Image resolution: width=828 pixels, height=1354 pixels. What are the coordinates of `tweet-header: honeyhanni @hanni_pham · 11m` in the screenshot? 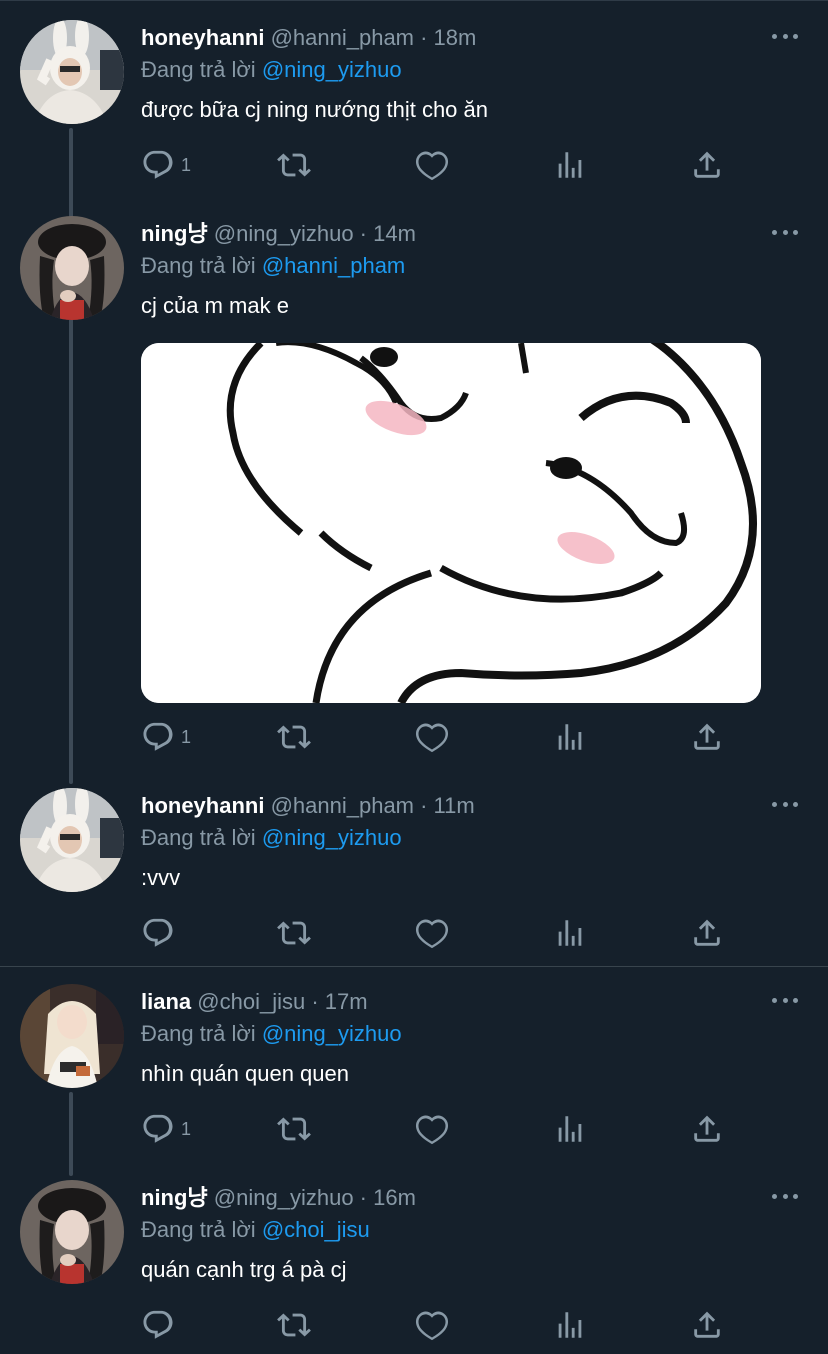 It's located at (308, 806).